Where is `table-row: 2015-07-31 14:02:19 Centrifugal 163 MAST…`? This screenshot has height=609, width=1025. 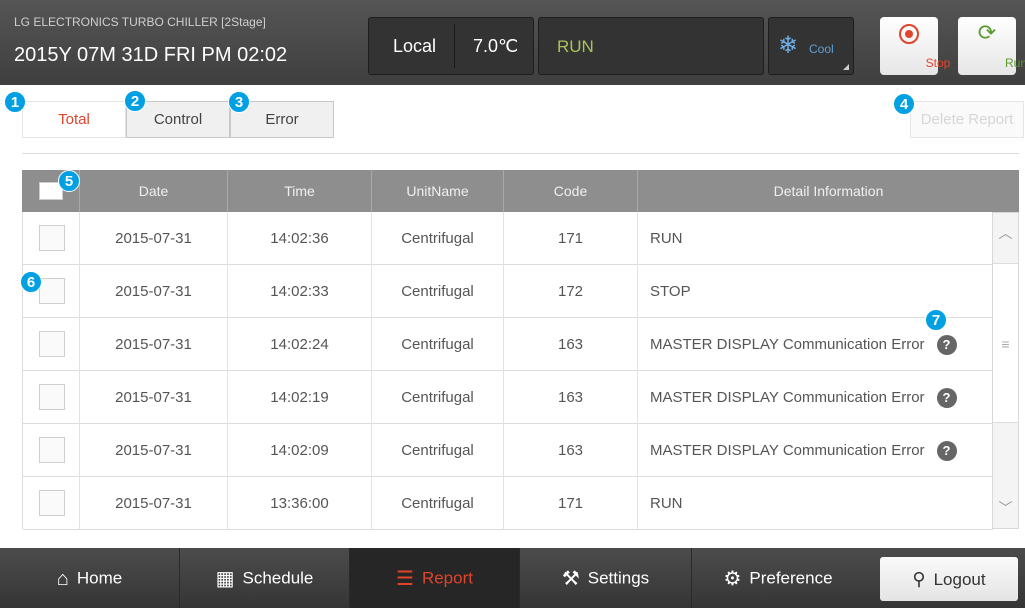 table-row: 2015-07-31 14:02:19 Centrifugal 163 MAST… is located at coordinates (508, 397).